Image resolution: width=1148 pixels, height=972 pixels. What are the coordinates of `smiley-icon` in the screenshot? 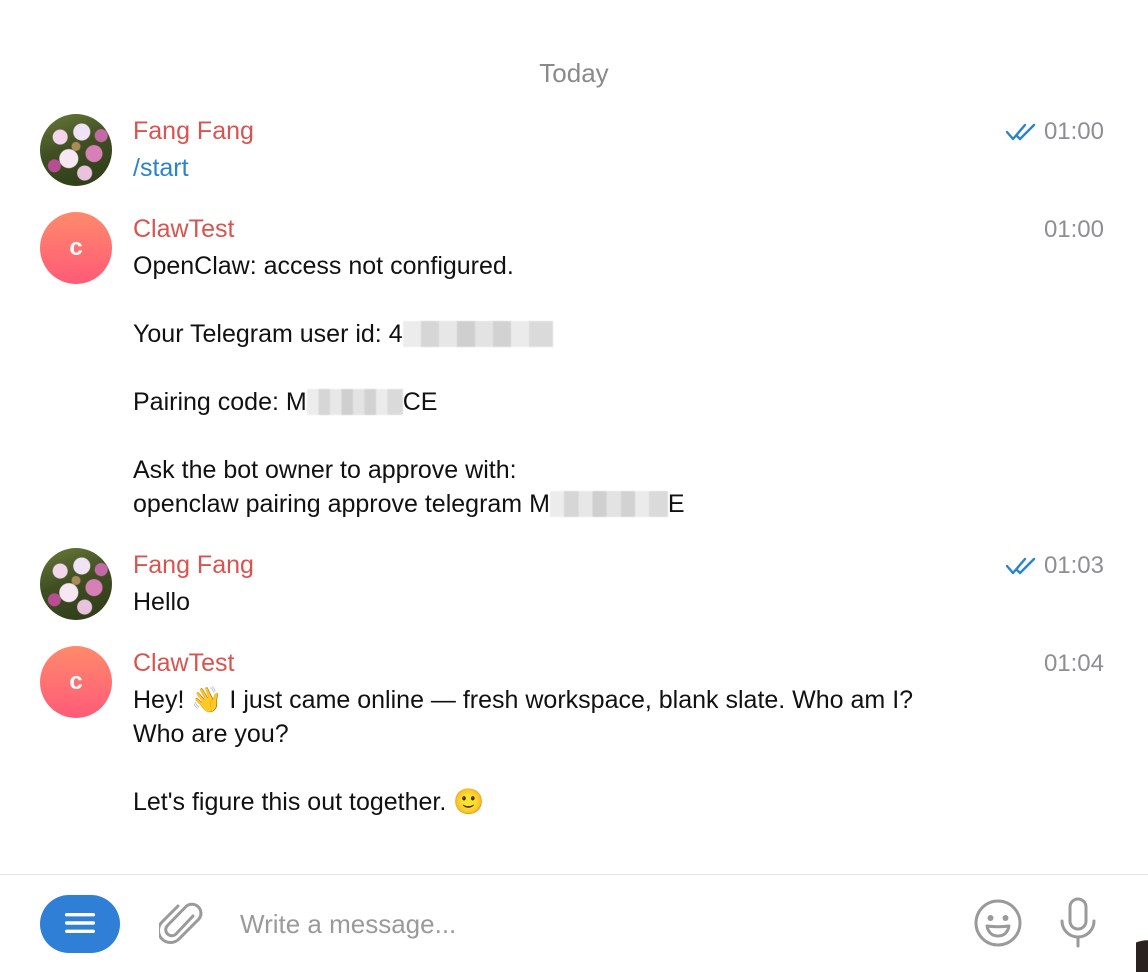 It's located at (998, 925).